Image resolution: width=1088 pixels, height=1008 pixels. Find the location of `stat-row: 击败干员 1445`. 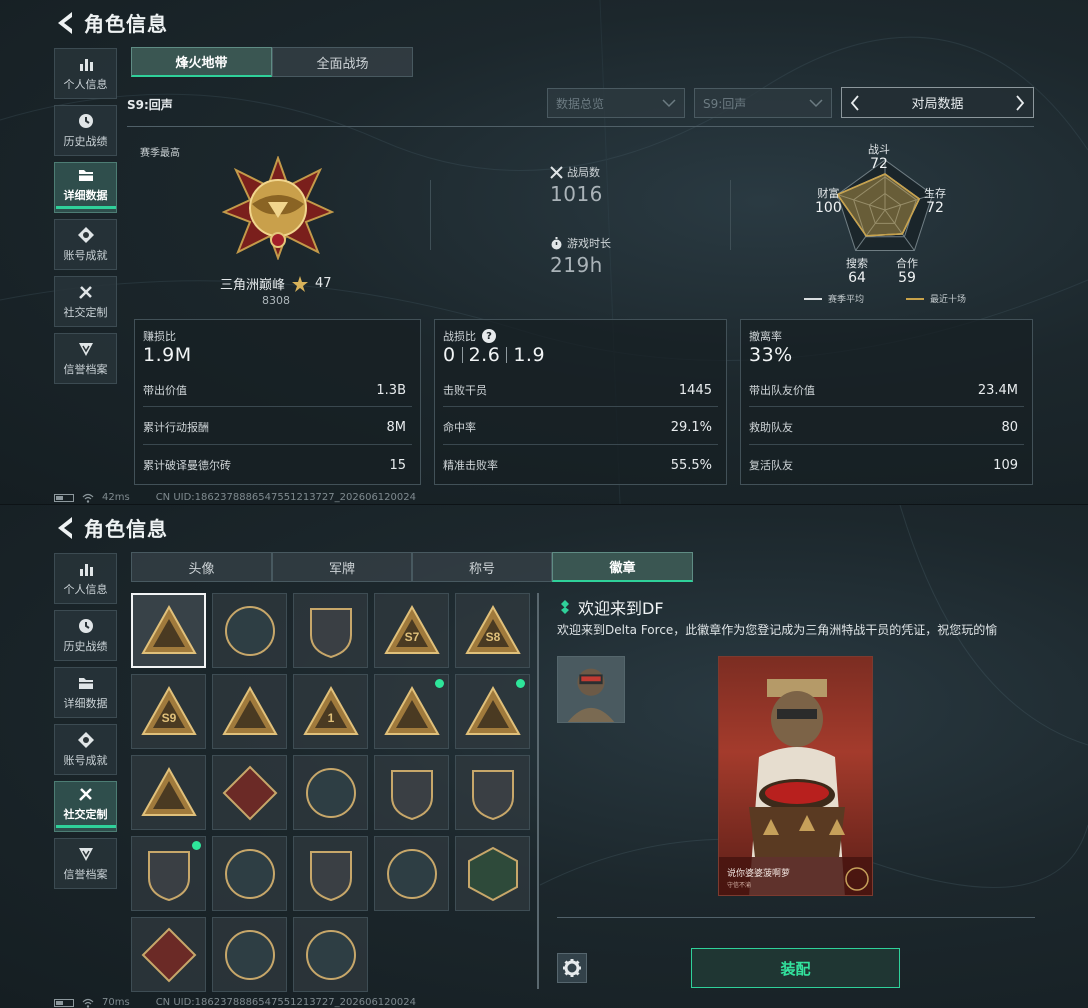

stat-row: 击败干员 1445 is located at coordinates (577, 390).